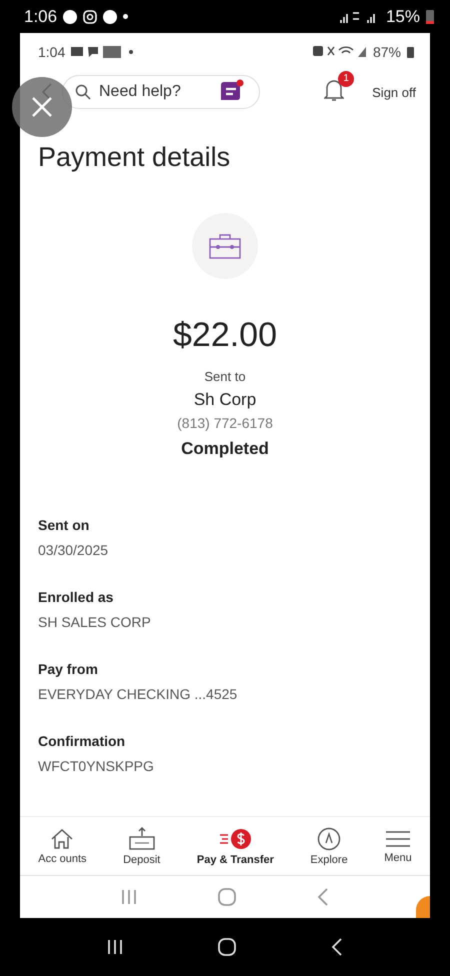 The width and height of the screenshot is (450, 976). What do you see at coordinates (225, 423) in the screenshot?
I see `recipient-phone: (813) 772-6178` at bounding box center [225, 423].